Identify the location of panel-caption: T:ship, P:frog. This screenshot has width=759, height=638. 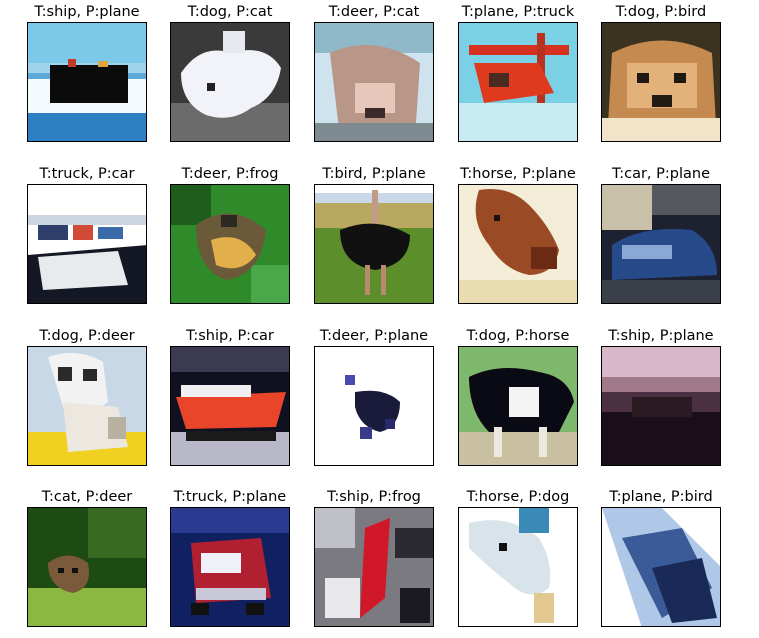
(374, 497).